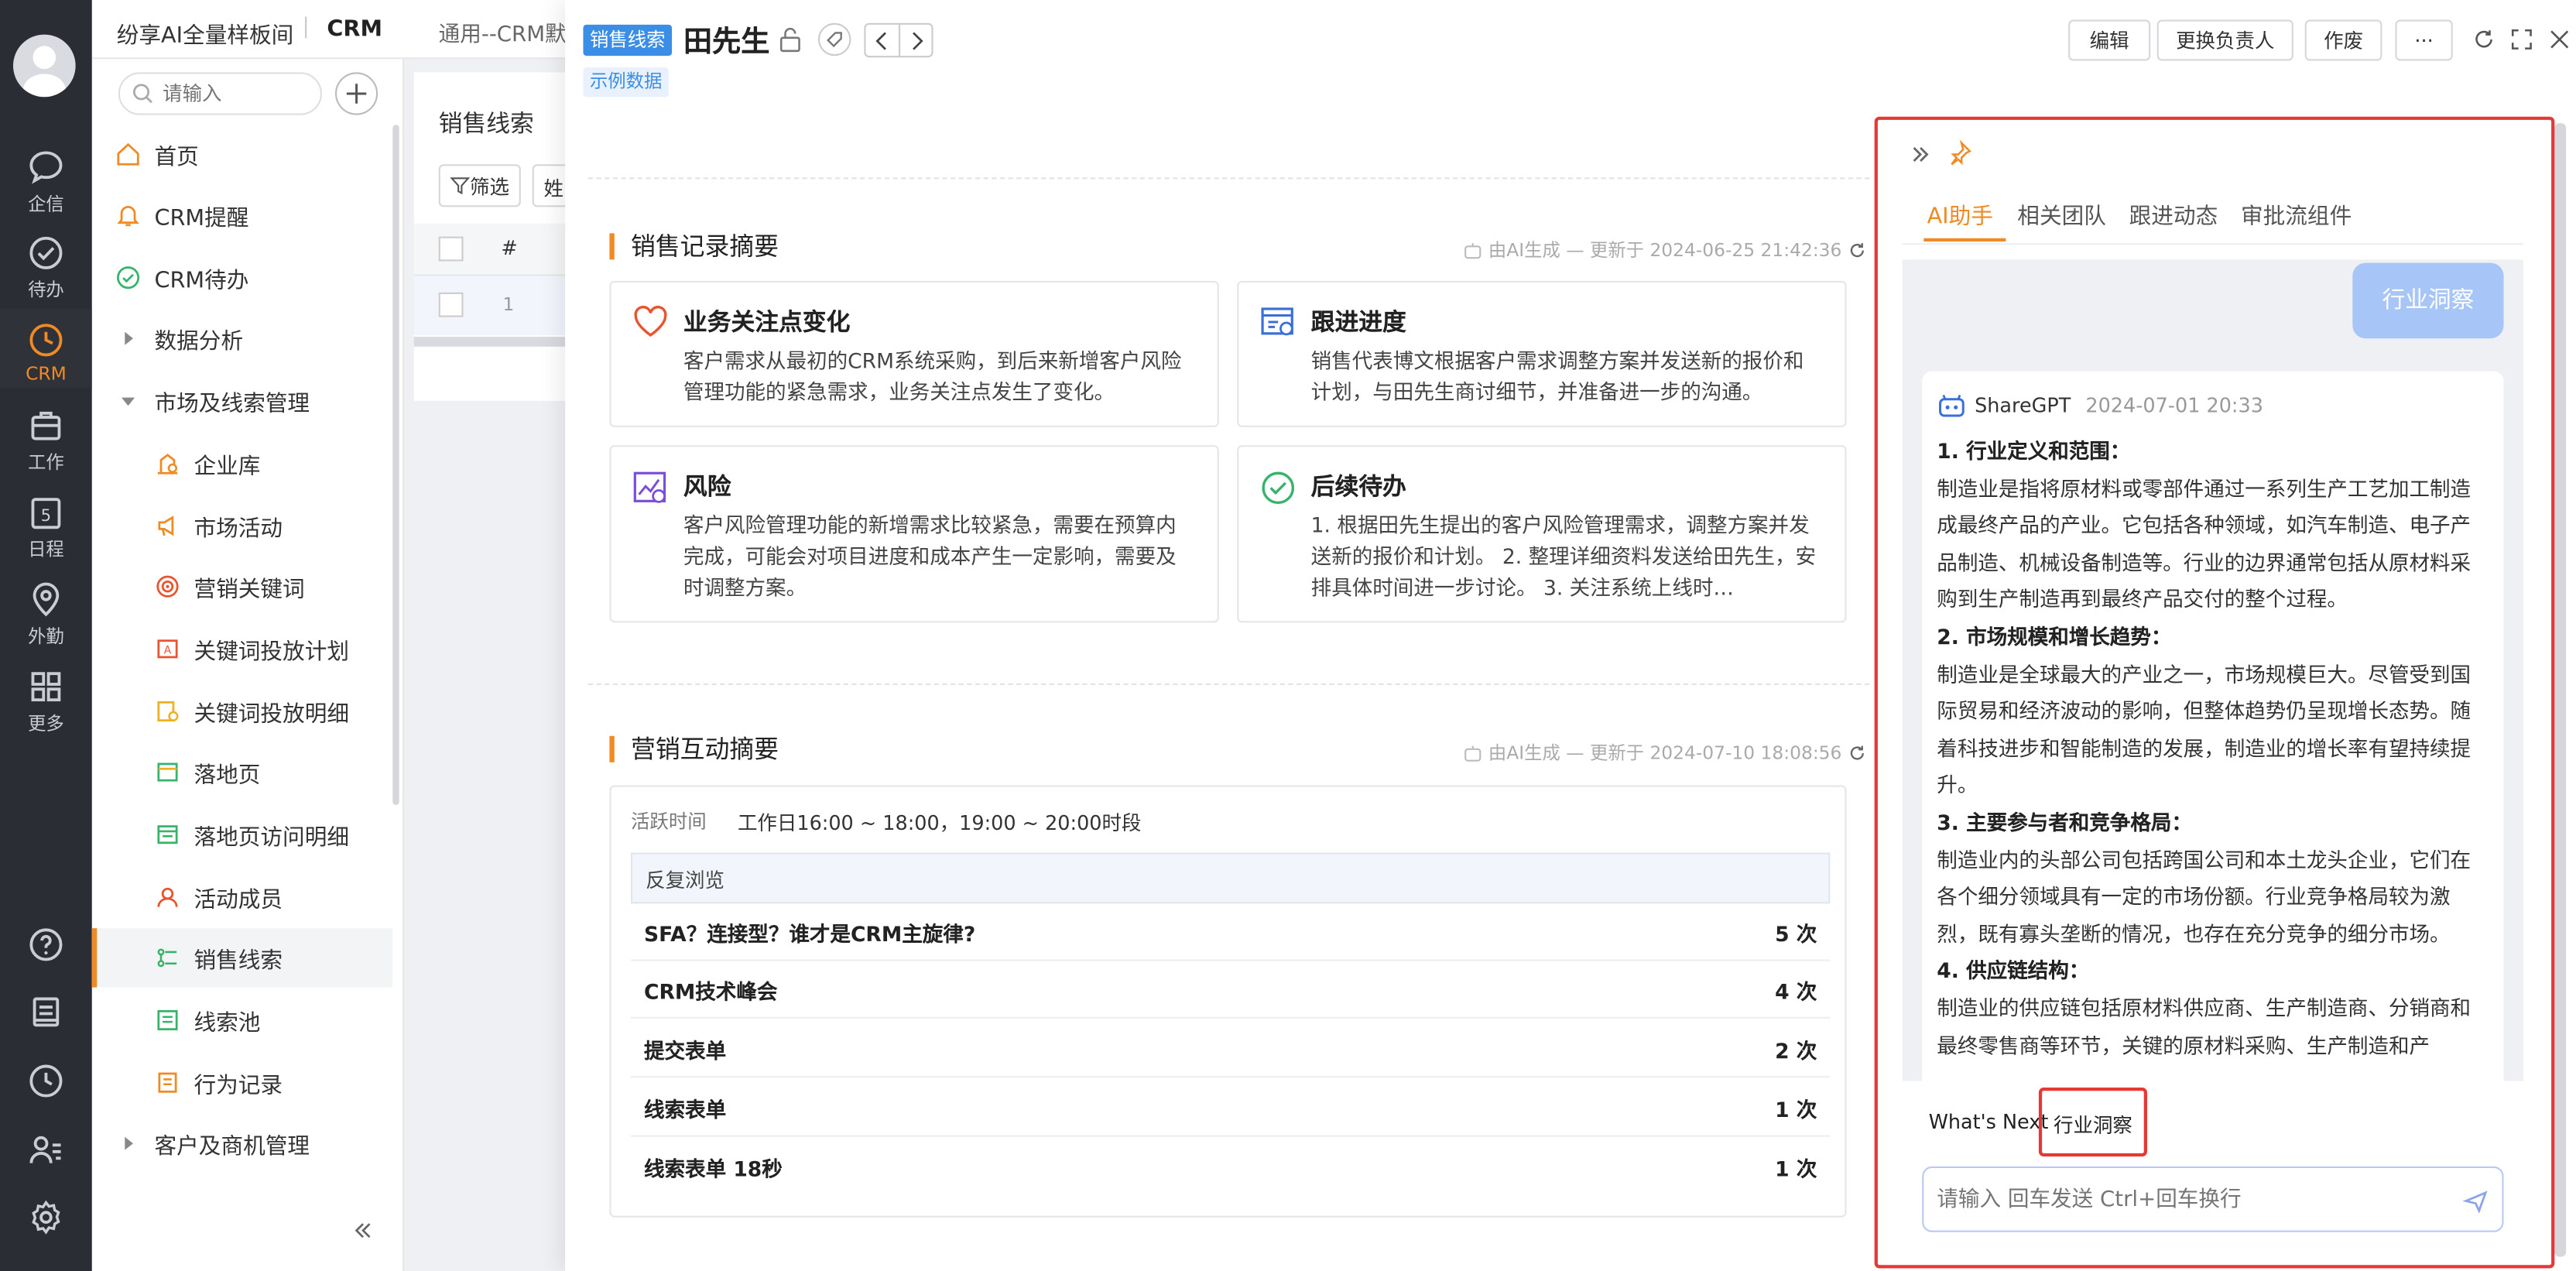 Image resolution: width=2576 pixels, height=1271 pixels. I want to click on nav-item-market-leads: 市场及线索管理, so click(242, 401).